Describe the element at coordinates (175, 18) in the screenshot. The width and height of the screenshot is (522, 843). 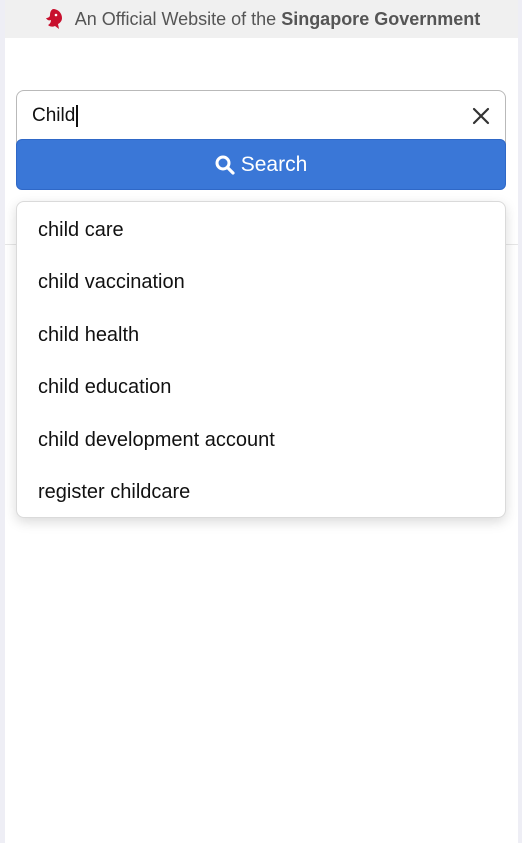
I see `masthead-text: An Official Website of the` at that location.